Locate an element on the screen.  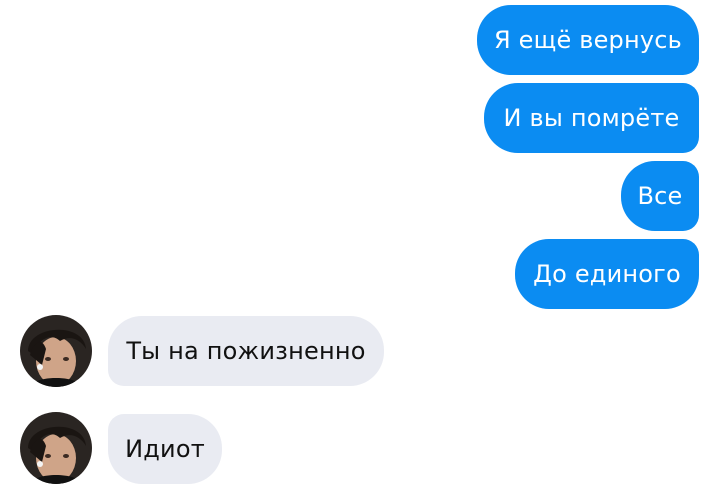
message-text: Все is located at coordinates (660, 196).